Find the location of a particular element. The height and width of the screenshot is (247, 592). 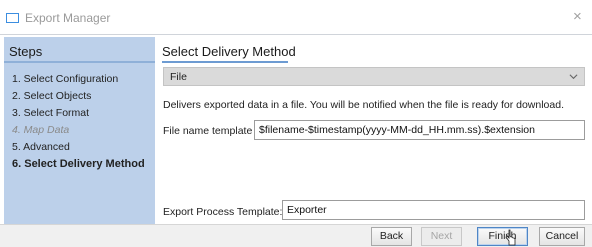

steps-divider is located at coordinates (79, 62).